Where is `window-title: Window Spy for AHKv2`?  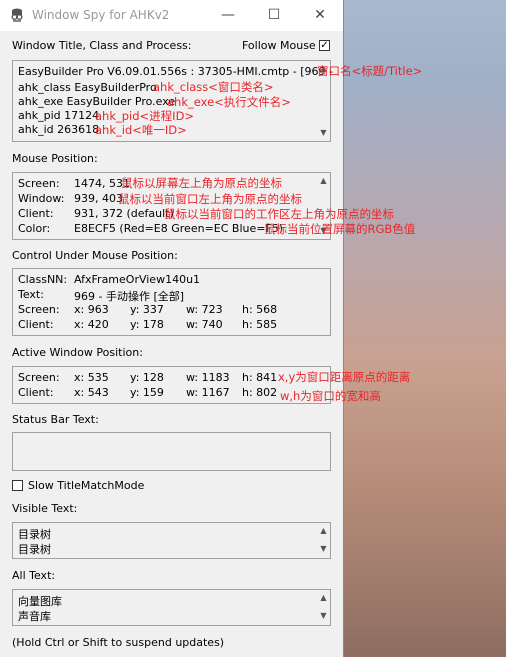
window-title: Window Spy for AHKv2 is located at coordinates (101, 15).